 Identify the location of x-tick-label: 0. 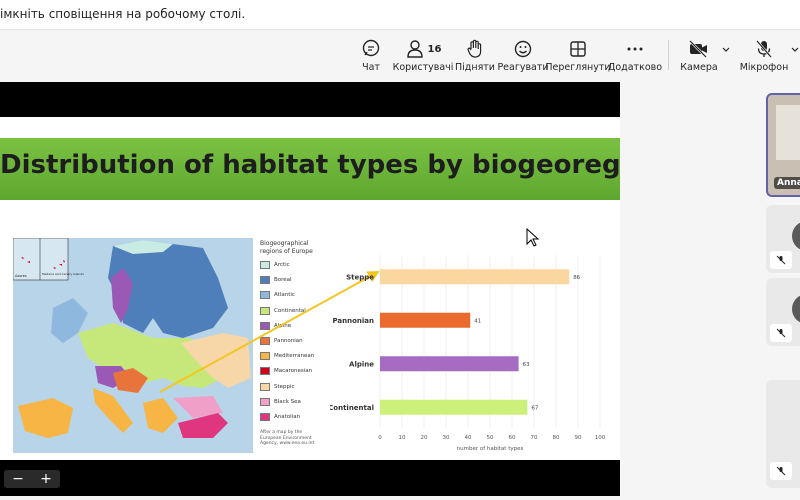
(380, 438).